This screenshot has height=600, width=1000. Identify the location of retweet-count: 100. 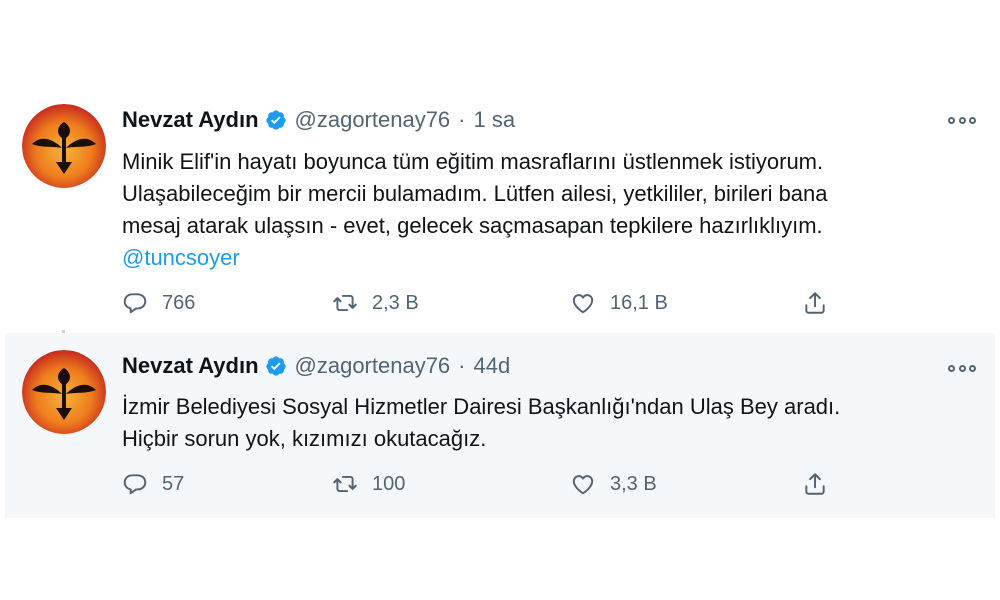
(389, 483).